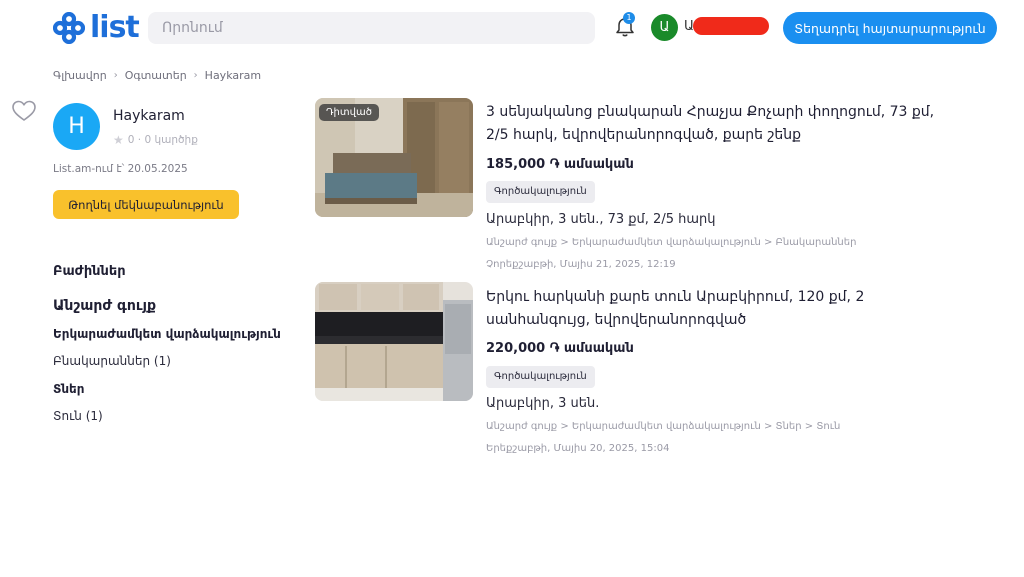  What do you see at coordinates (80, 75) in the screenshot?
I see `breadcrumb-home: Գլխավոր` at bounding box center [80, 75].